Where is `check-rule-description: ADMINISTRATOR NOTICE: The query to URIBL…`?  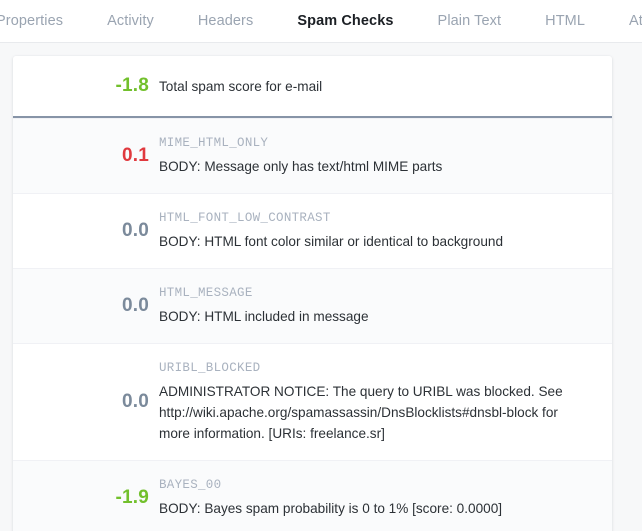
check-rule-description: ADMINISTRATOR NOTICE: The query to URIBL… is located at coordinates (361, 412).